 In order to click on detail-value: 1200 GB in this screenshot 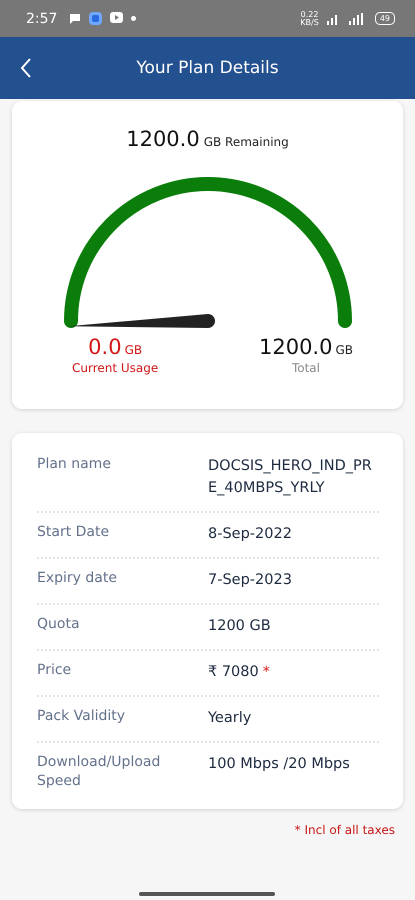, I will do `click(239, 626)`.